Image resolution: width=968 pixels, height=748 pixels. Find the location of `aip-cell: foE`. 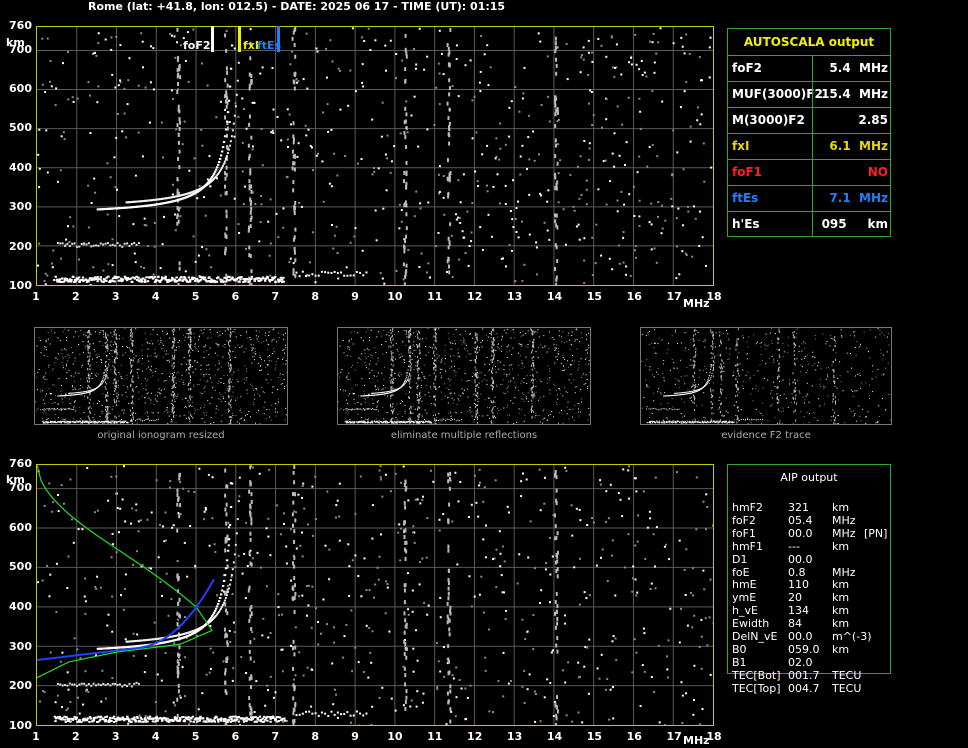

aip-cell: foE is located at coordinates (741, 572).